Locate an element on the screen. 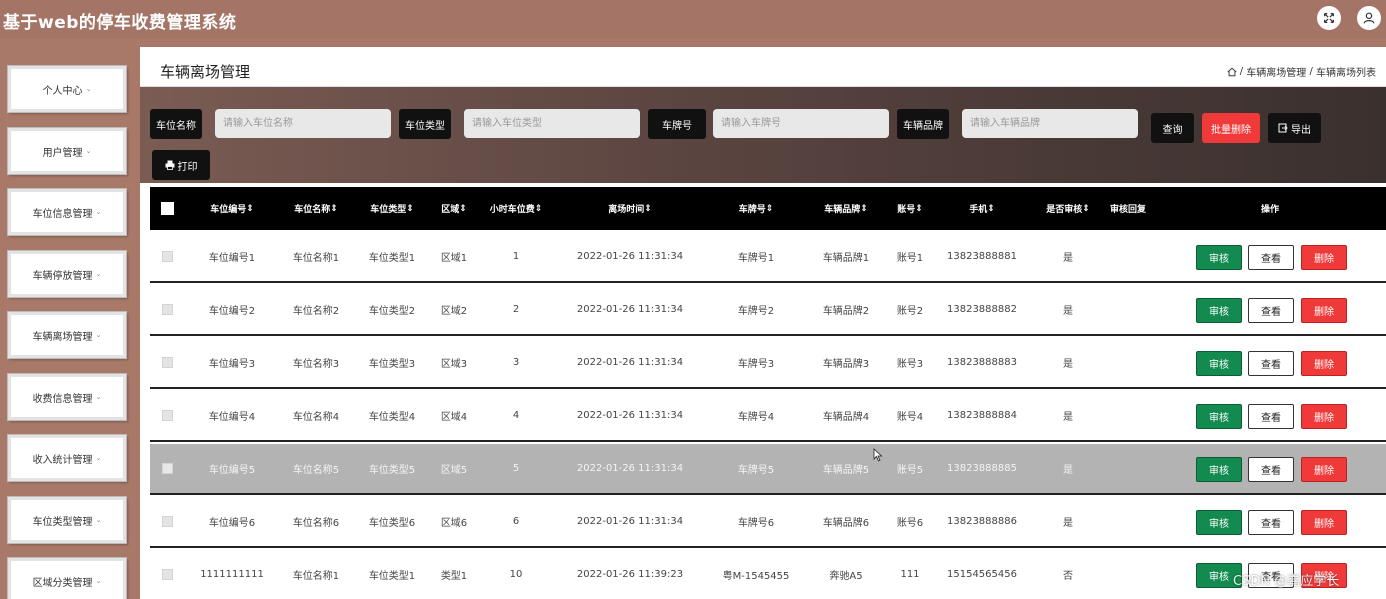 This screenshot has height=599, width=1386. user-icon is located at coordinates (1369, 18).